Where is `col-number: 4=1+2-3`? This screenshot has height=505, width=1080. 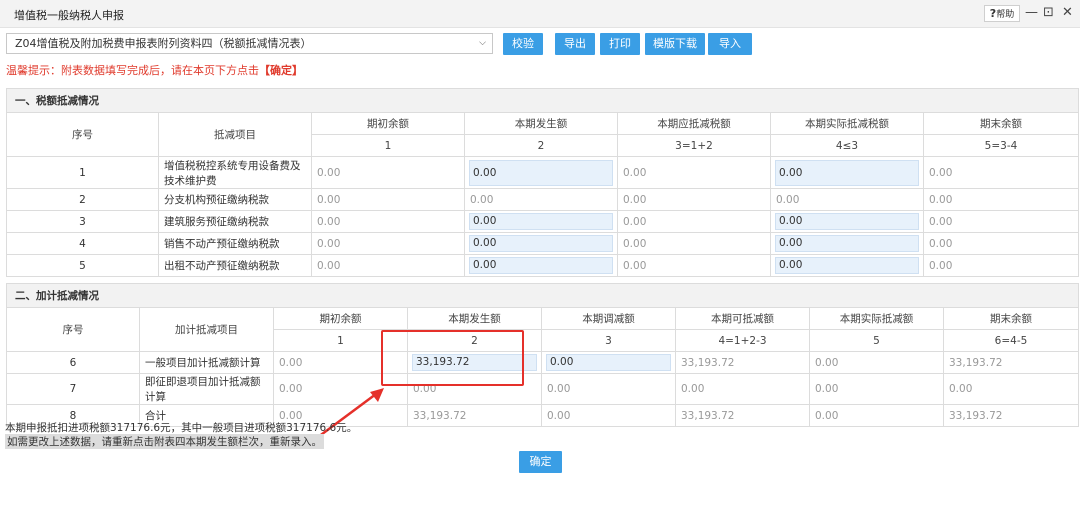
col-number: 4=1+2-3 is located at coordinates (742, 340).